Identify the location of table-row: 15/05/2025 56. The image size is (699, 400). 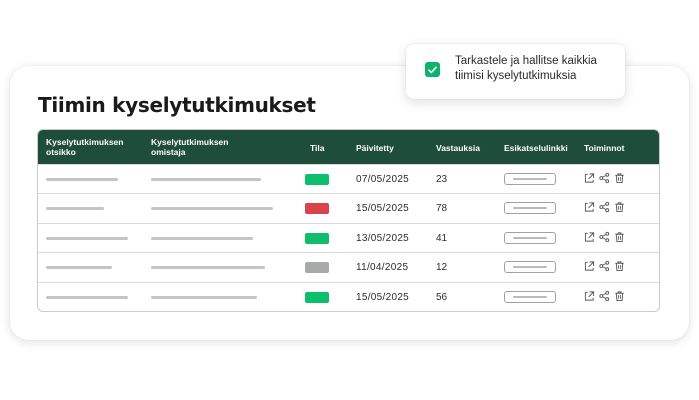
(348, 296).